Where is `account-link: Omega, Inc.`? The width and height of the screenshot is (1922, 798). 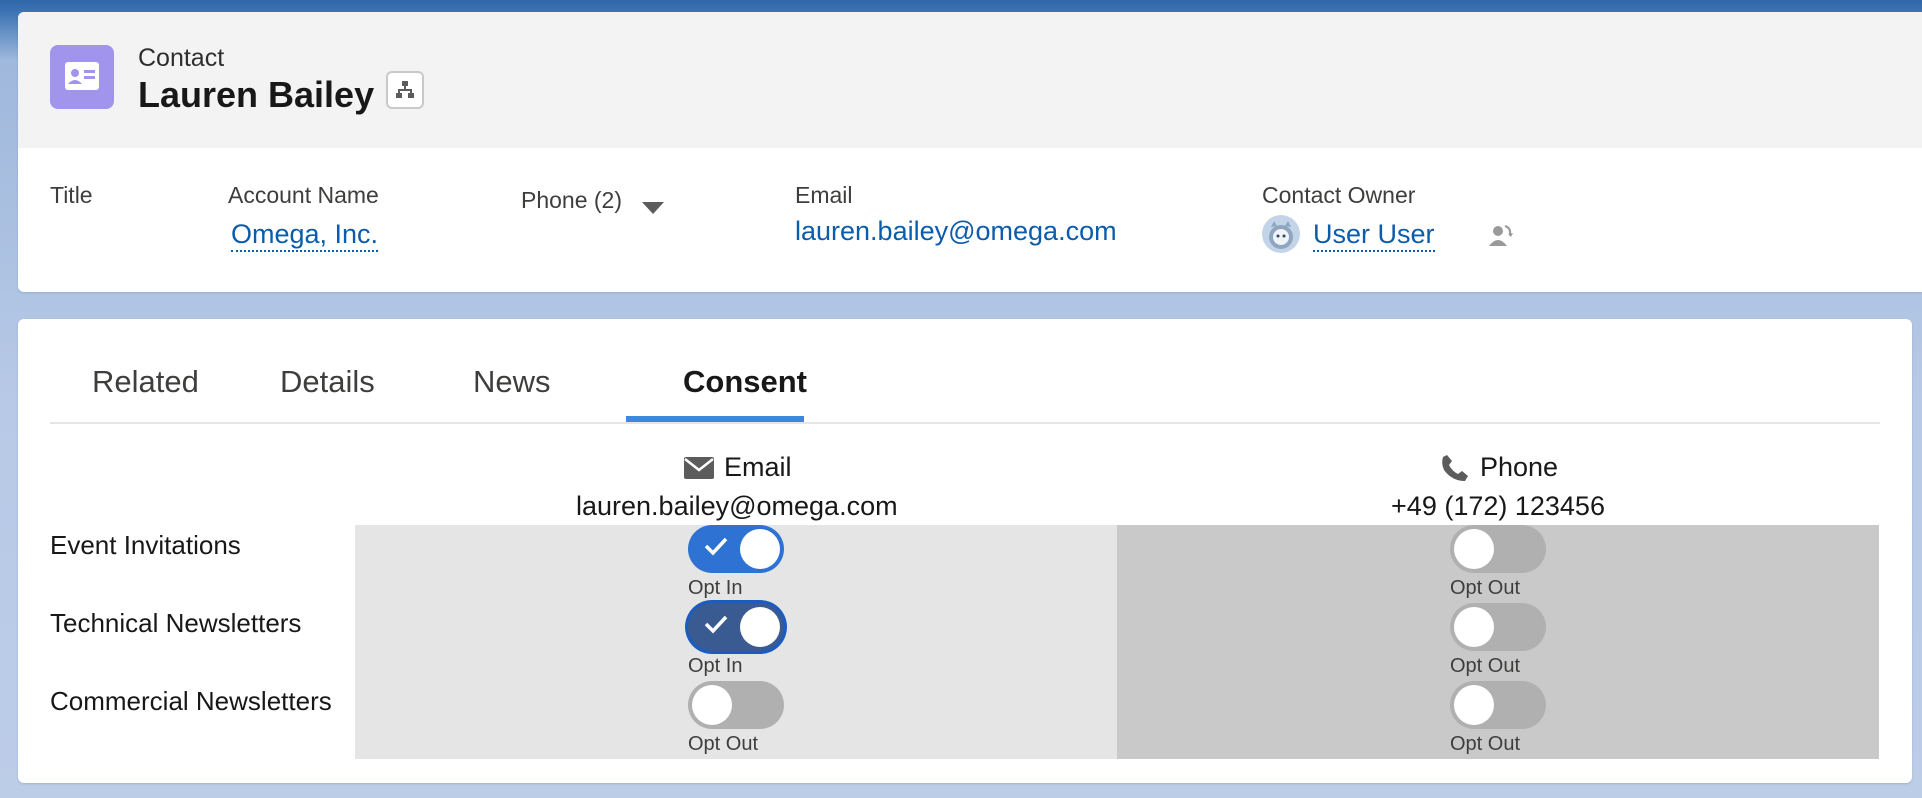
account-link: Omega, Inc. is located at coordinates (305, 235).